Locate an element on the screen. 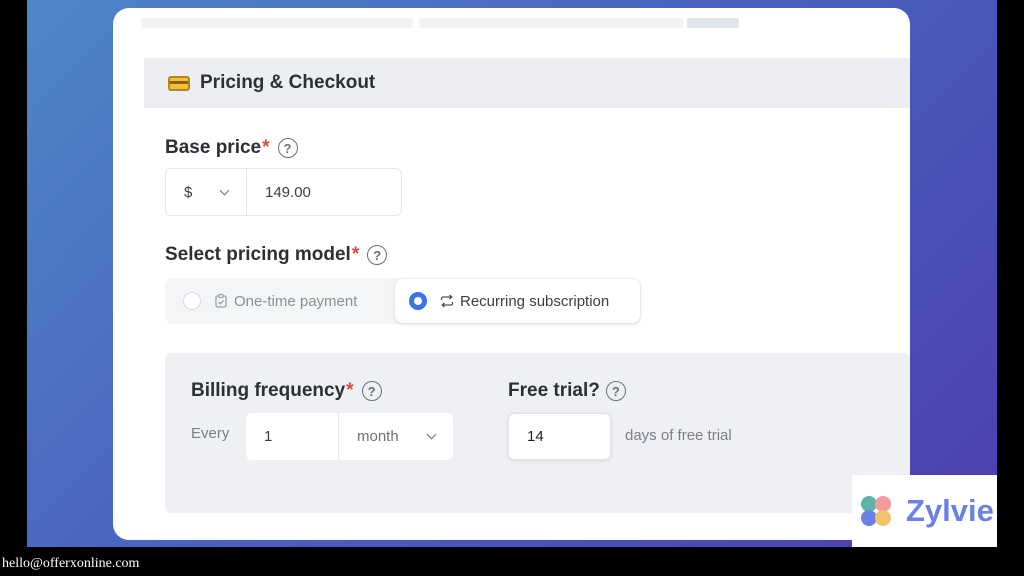 The height and width of the screenshot is (576, 1024). option-one-time-payment: One-time payment is located at coordinates (270, 301).